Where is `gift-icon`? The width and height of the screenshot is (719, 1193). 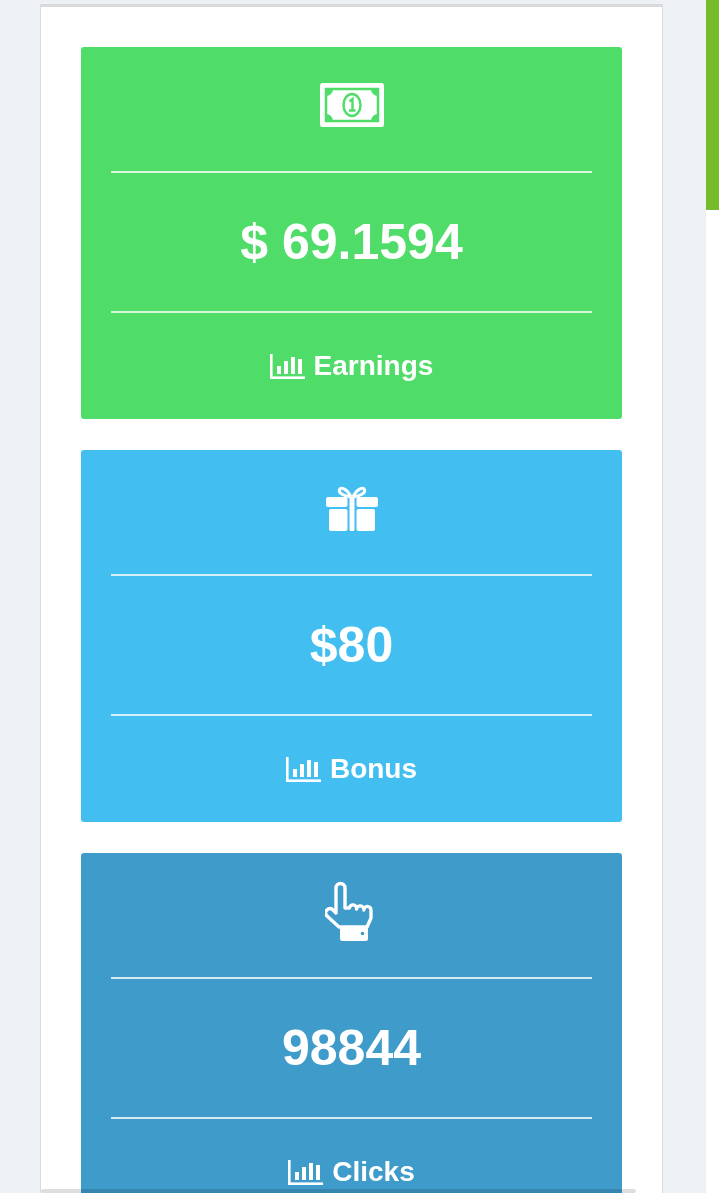 gift-icon is located at coordinates (351, 508).